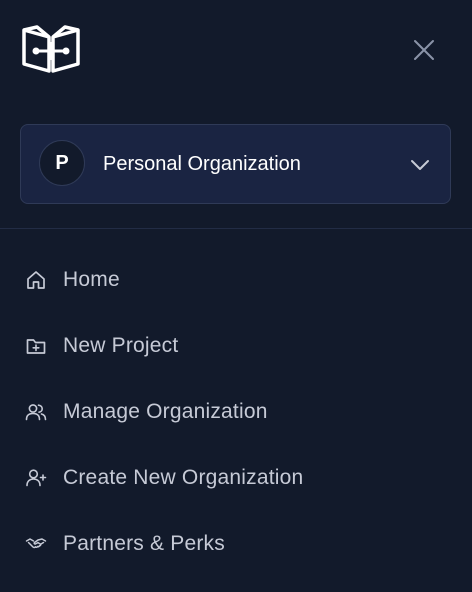  What do you see at coordinates (36, 412) in the screenshot?
I see `users-icon` at bounding box center [36, 412].